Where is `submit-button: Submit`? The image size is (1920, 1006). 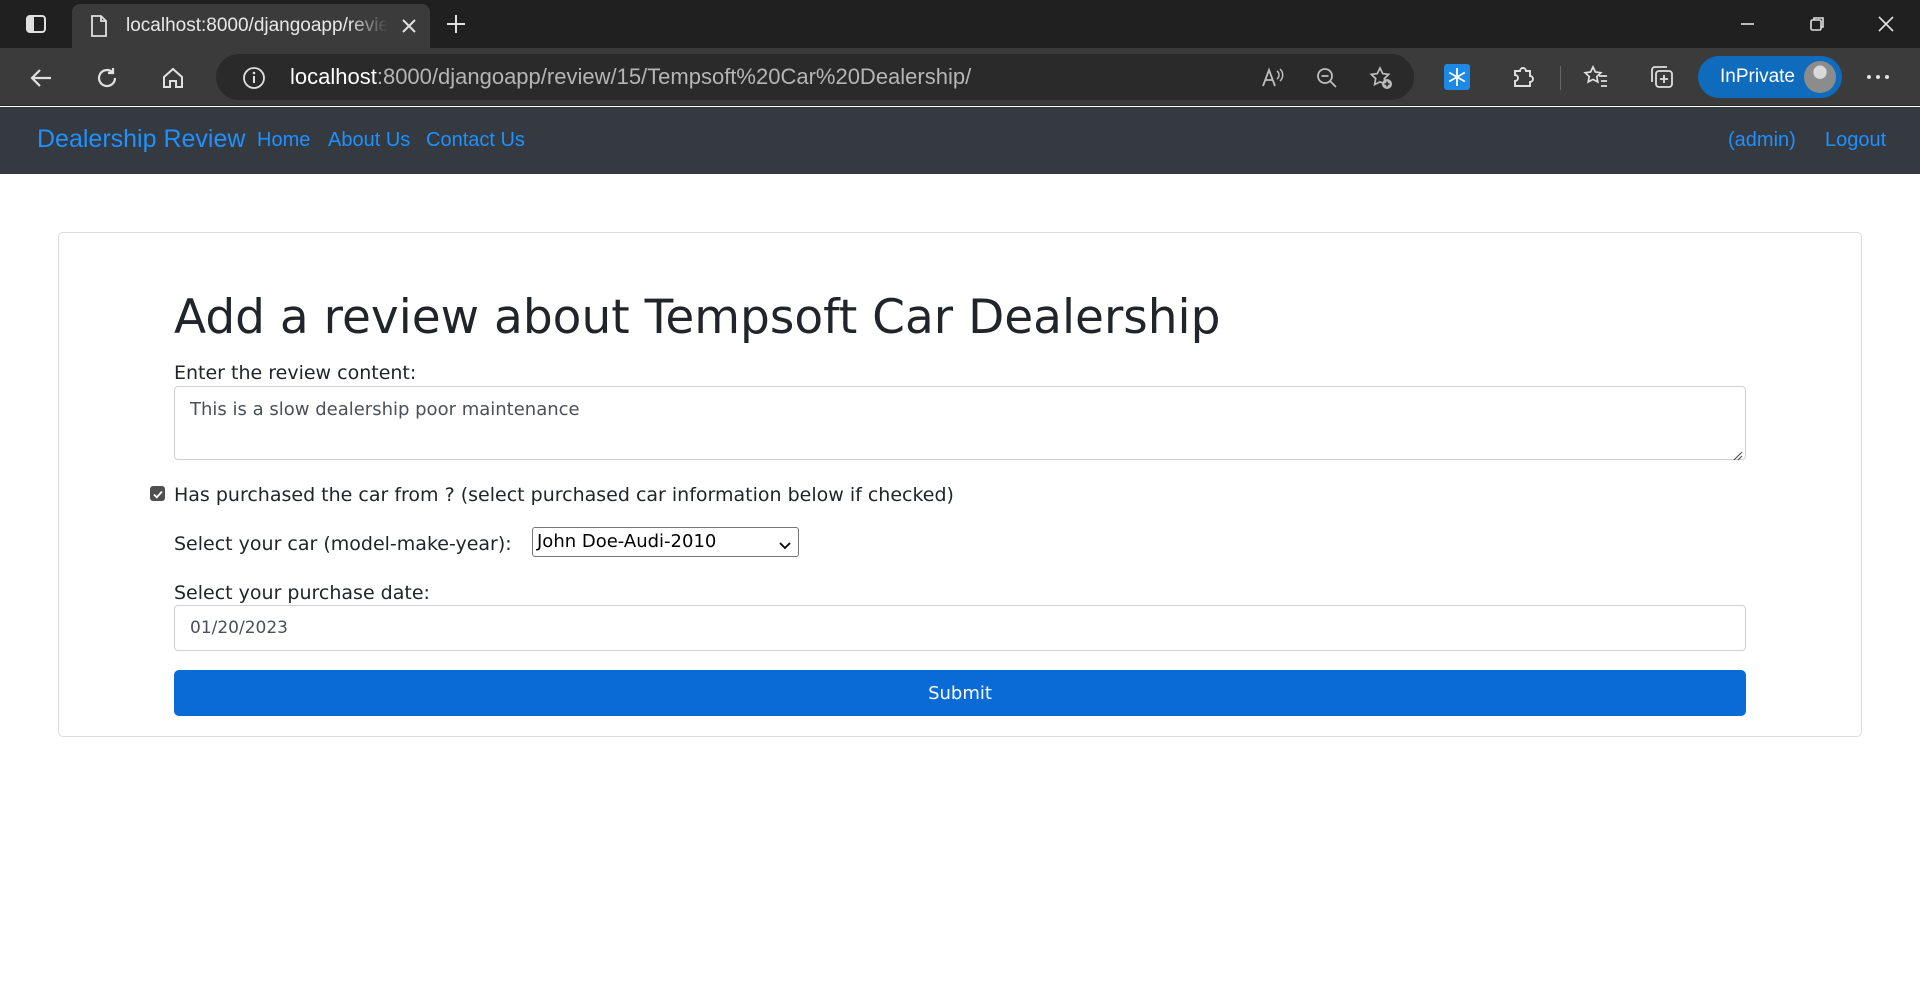 submit-button: Submit is located at coordinates (960, 693).